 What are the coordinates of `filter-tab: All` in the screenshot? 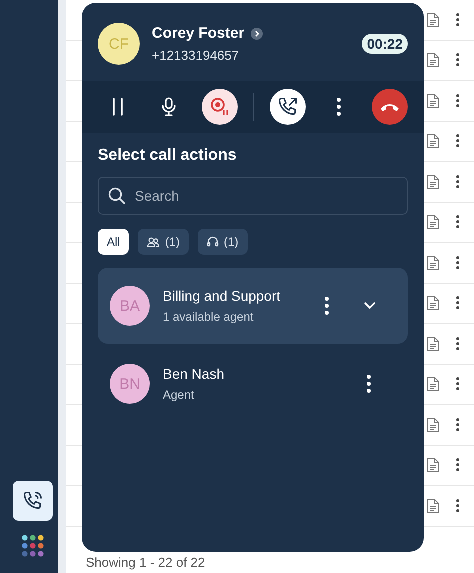 It's located at (114, 242).